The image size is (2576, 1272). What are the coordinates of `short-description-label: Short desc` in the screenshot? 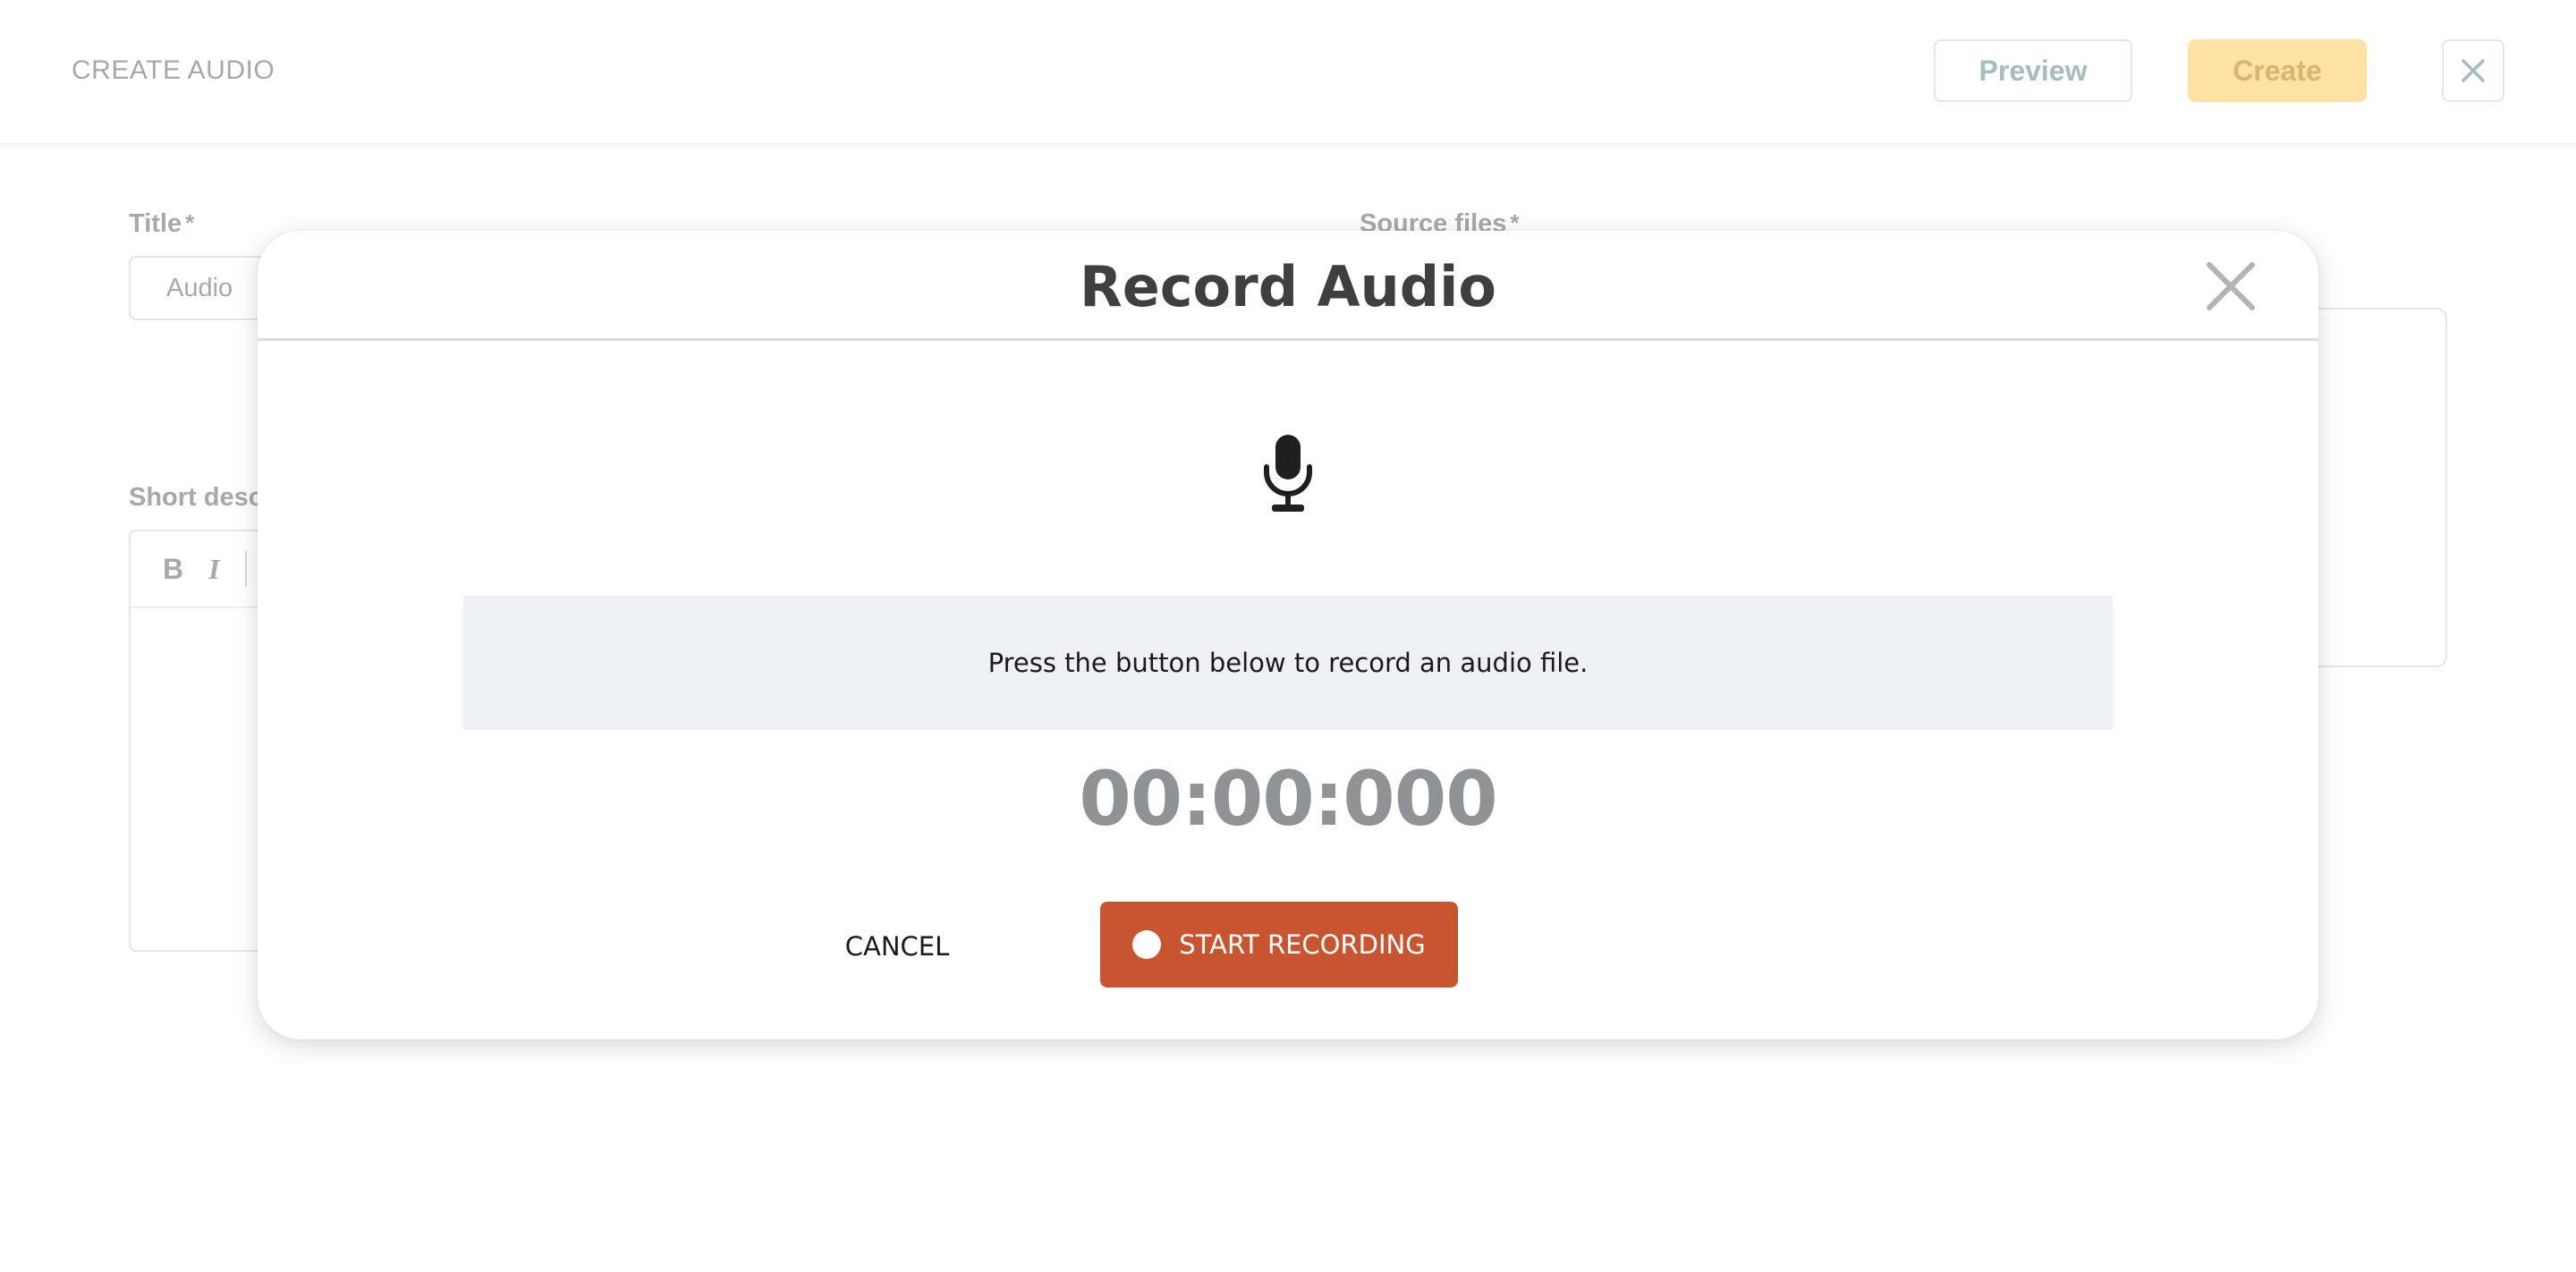 It's located at (196, 497).